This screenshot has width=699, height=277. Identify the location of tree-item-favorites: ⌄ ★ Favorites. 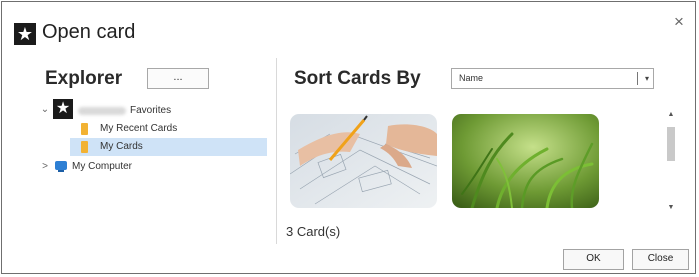
(152, 109).